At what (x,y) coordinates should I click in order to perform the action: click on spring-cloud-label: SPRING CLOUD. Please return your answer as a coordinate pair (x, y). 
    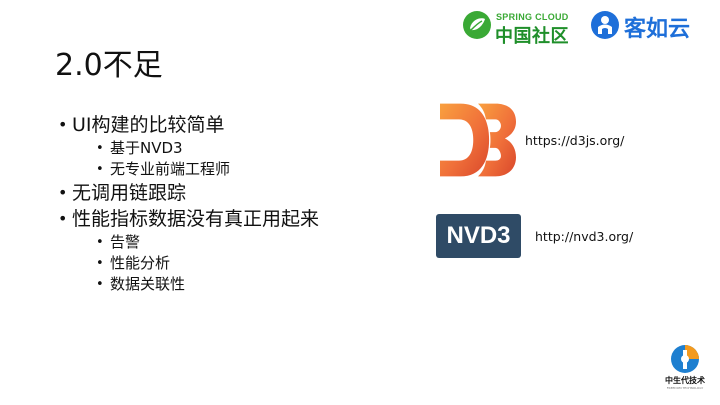
    Looking at the image, I should click on (532, 17).